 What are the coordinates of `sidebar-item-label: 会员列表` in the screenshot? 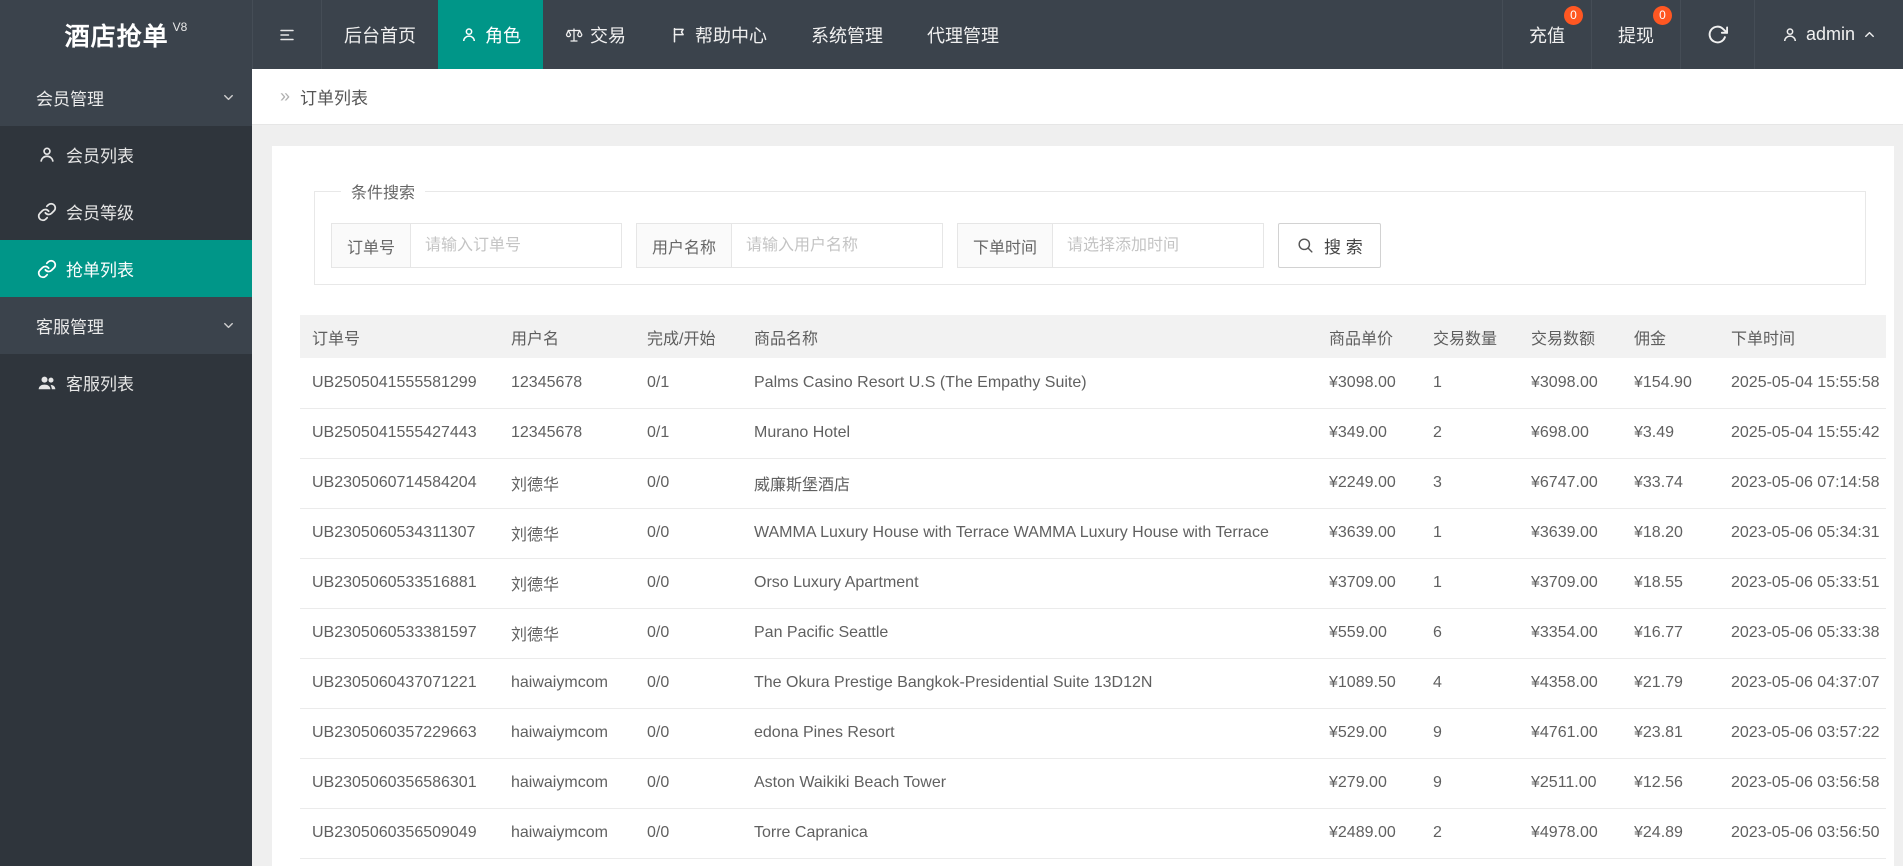 It's located at (100, 156).